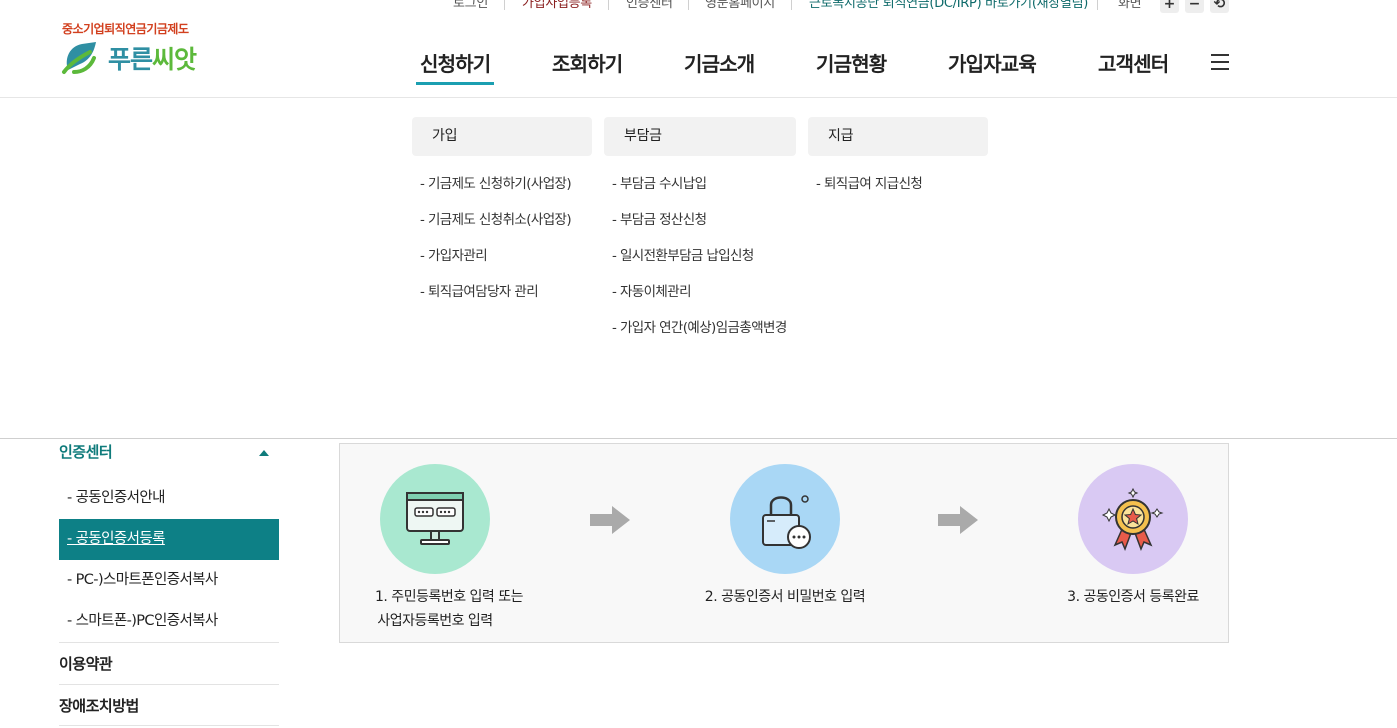 This screenshot has height=728, width=1397. I want to click on side-item-phone-to-pc: - 스마트폰-)PC인증서복사, so click(169, 621).